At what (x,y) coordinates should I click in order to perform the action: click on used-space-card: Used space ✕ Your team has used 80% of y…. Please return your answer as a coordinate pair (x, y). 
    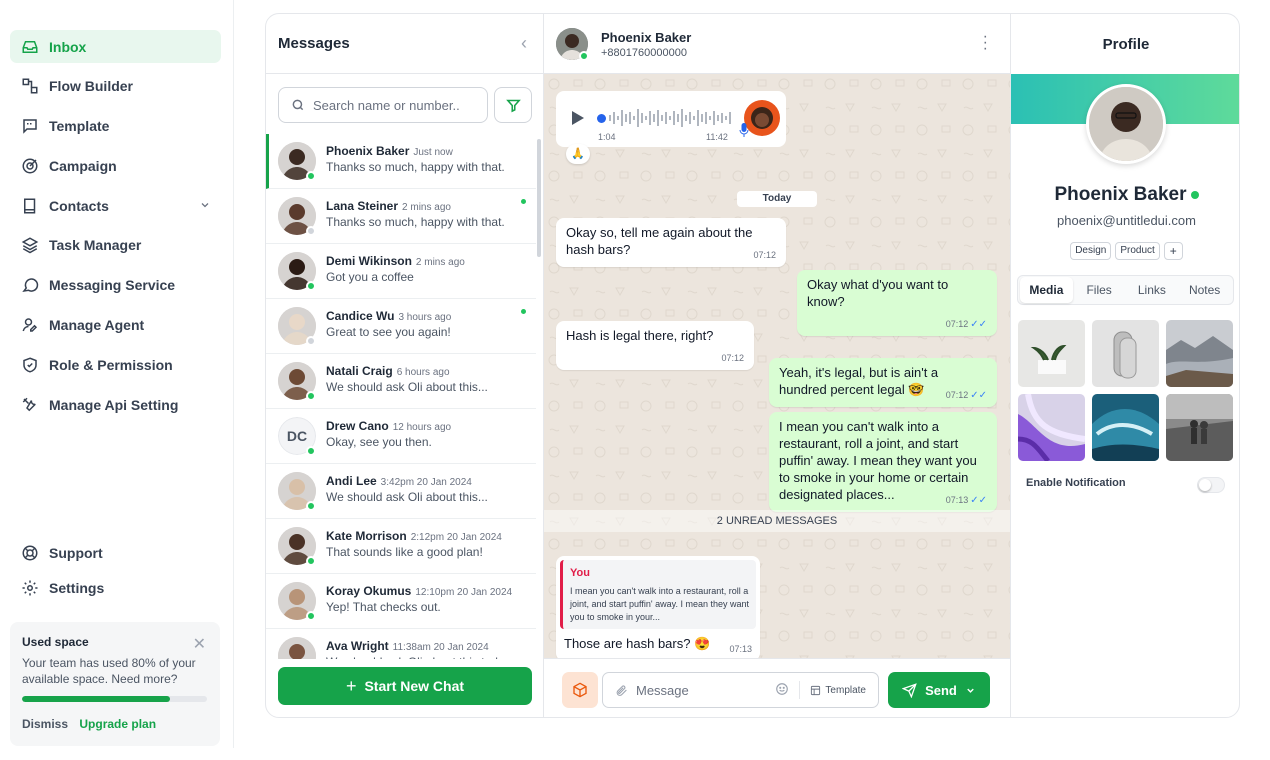
    Looking at the image, I should click on (115, 684).